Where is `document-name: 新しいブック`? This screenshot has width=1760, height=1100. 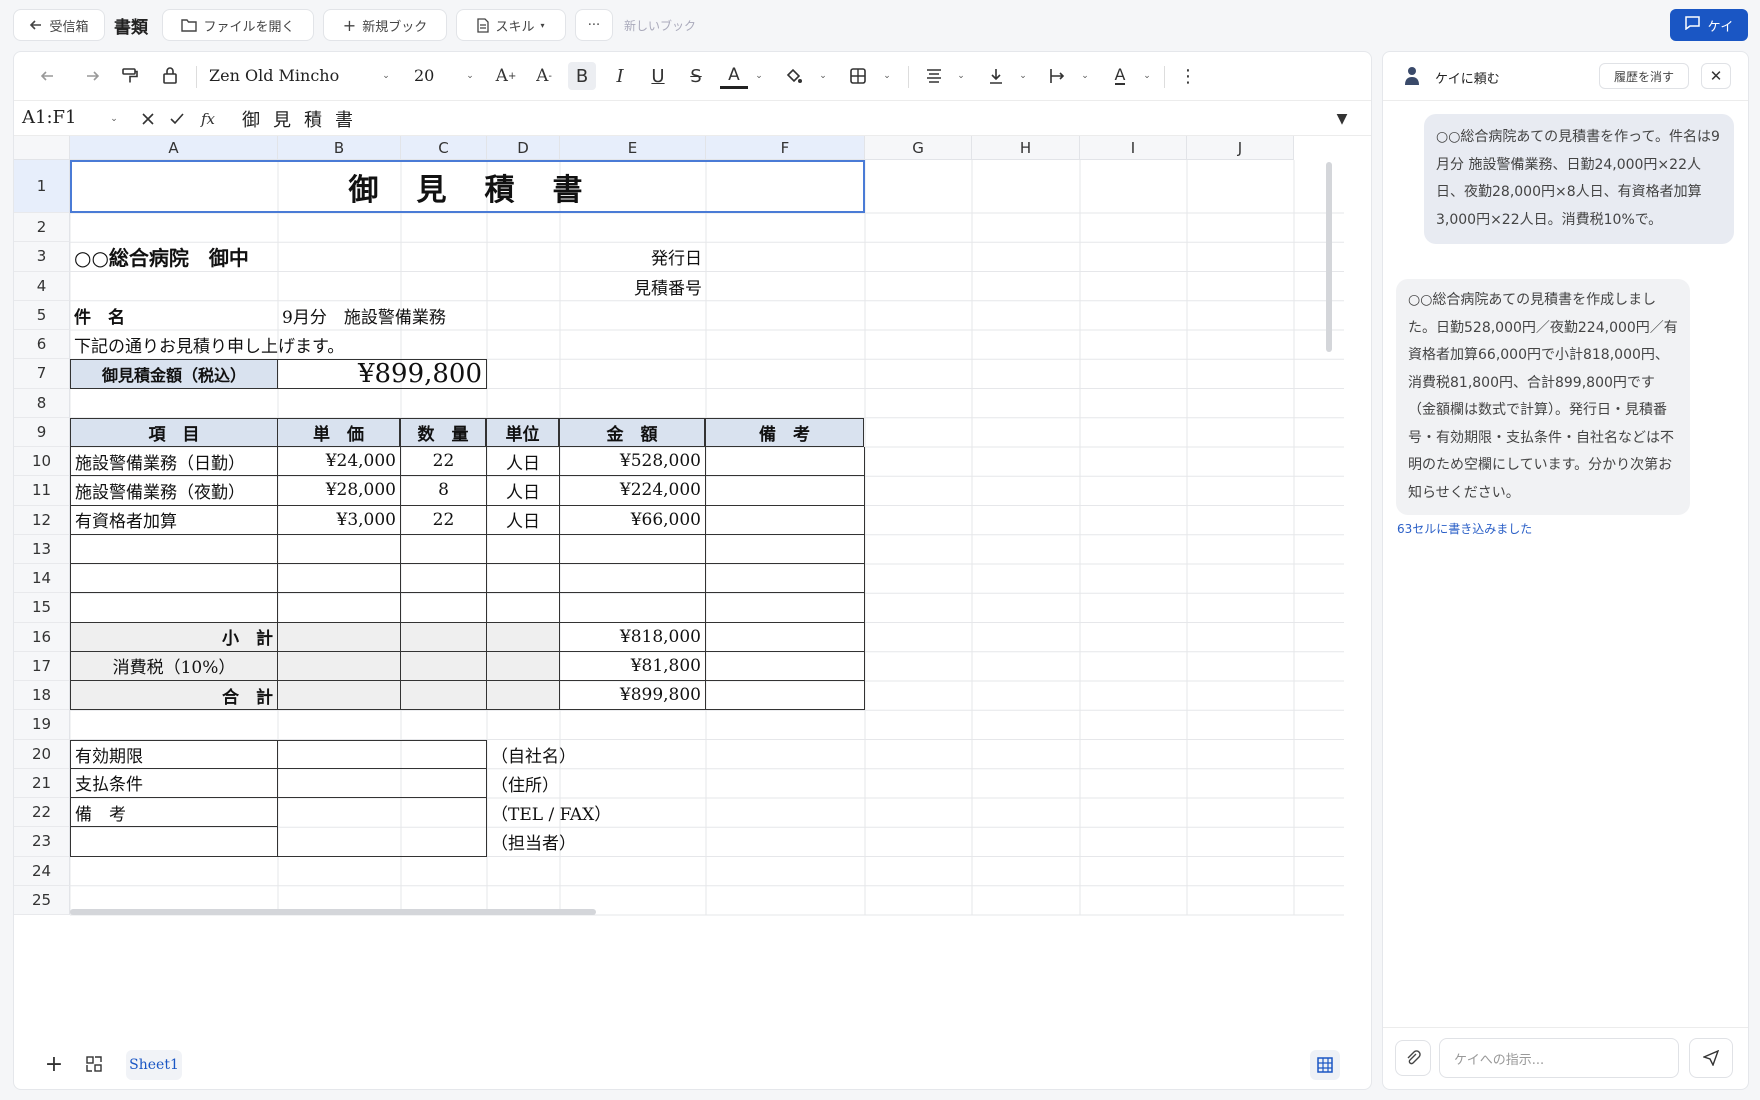
document-name: 新しいブック is located at coordinates (660, 25).